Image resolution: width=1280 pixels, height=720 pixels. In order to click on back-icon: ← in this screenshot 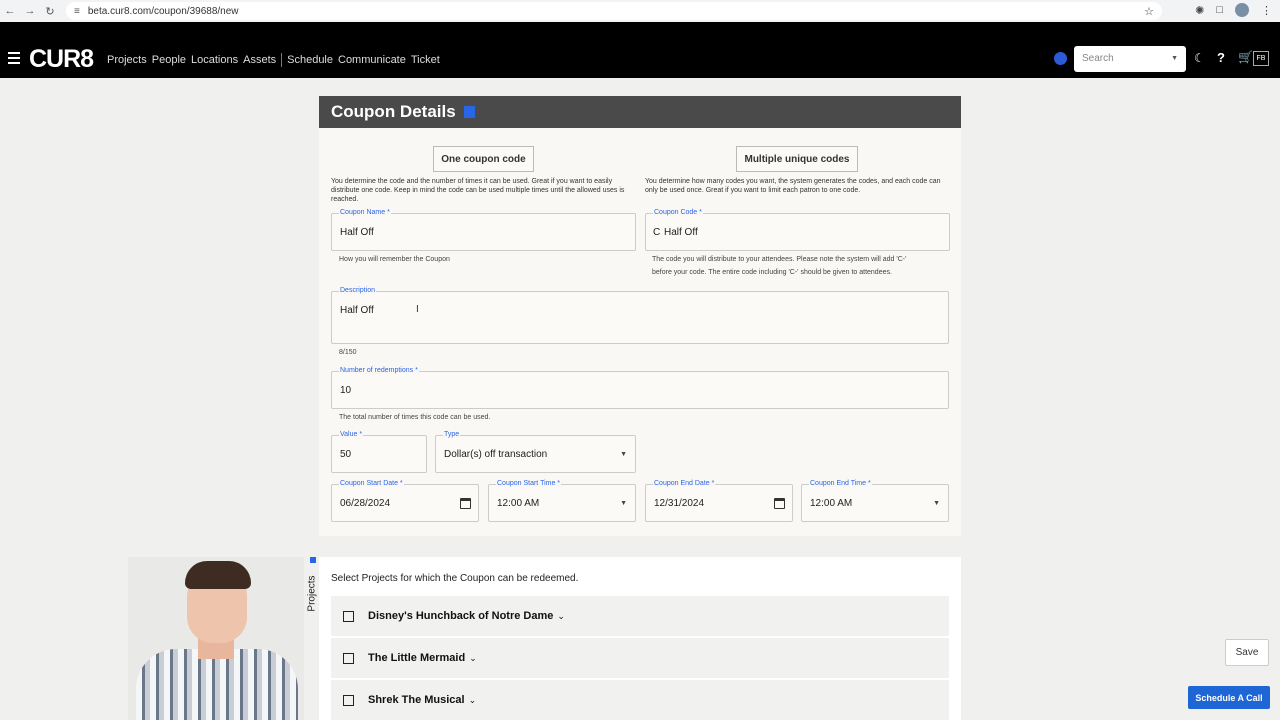, I will do `click(10, 11)`.